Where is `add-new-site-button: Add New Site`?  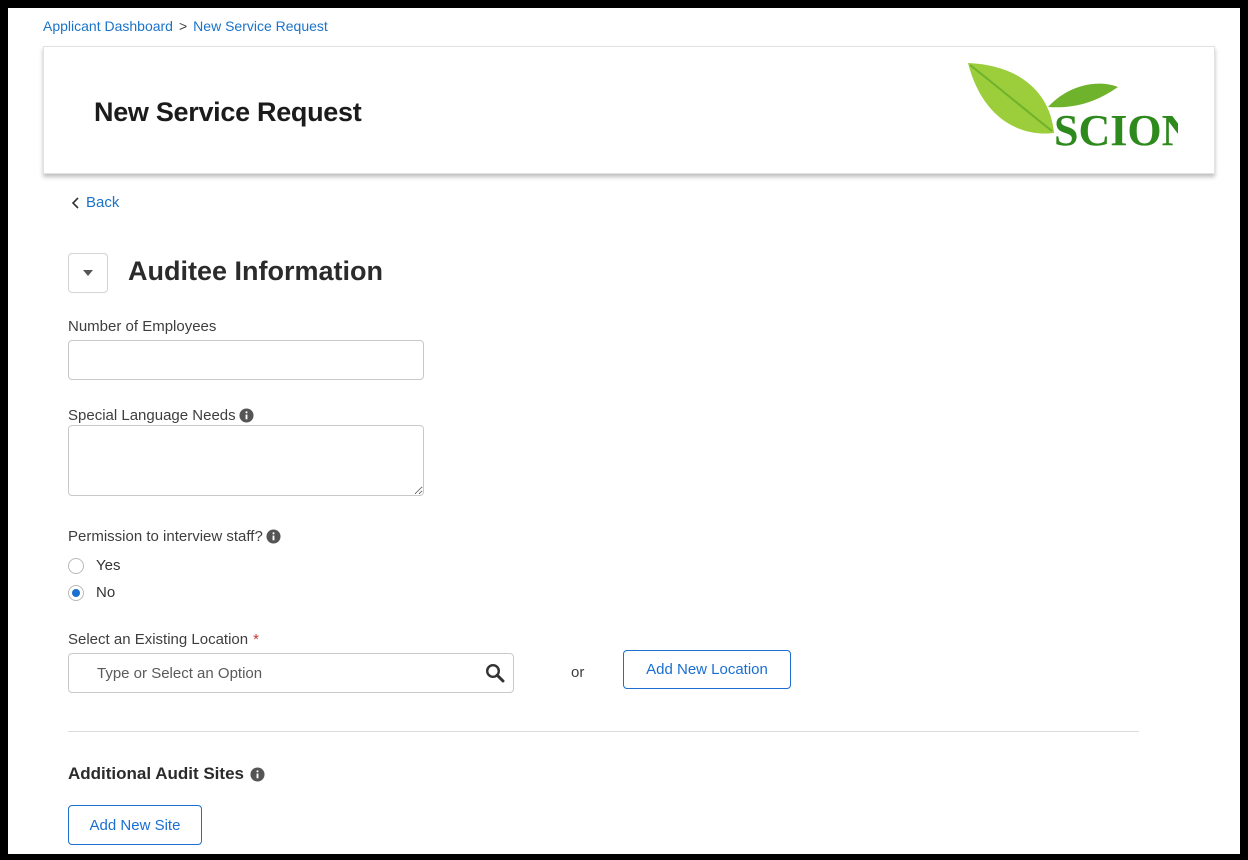 add-new-site-button: Add New Site is located at coordinates (135, 825).